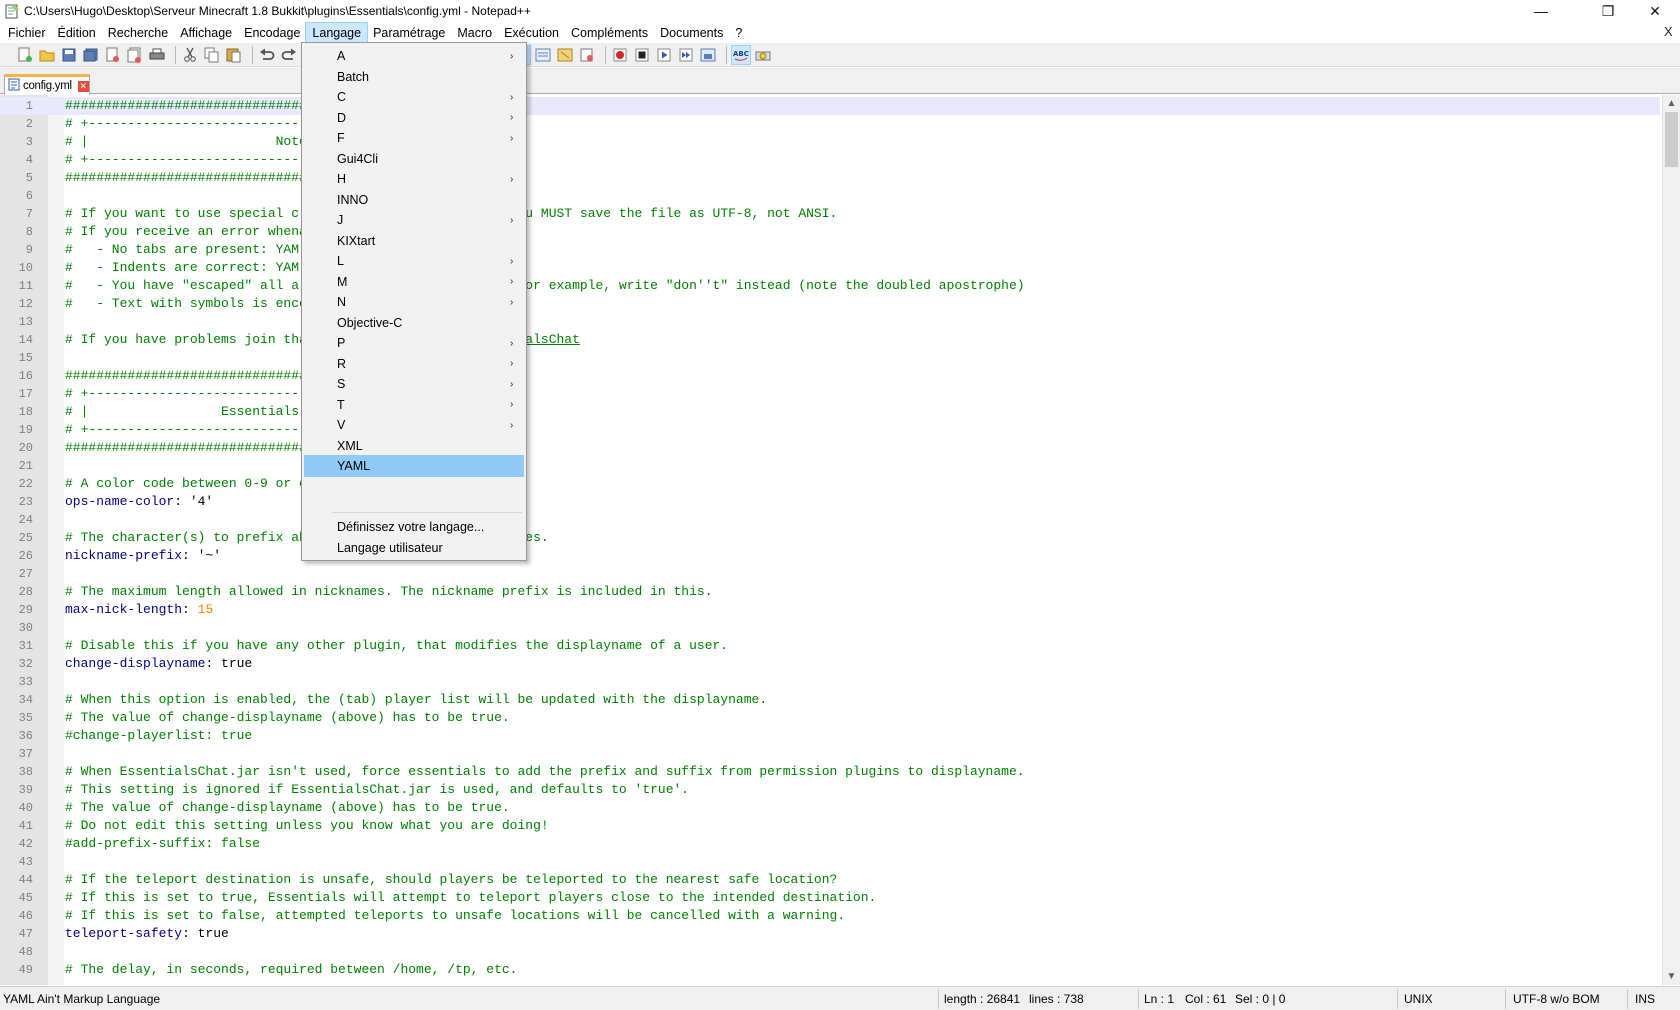 This screenshot has width=1680, height=1010. I want to click on code-line: 20 #################################, so click(830, 448).